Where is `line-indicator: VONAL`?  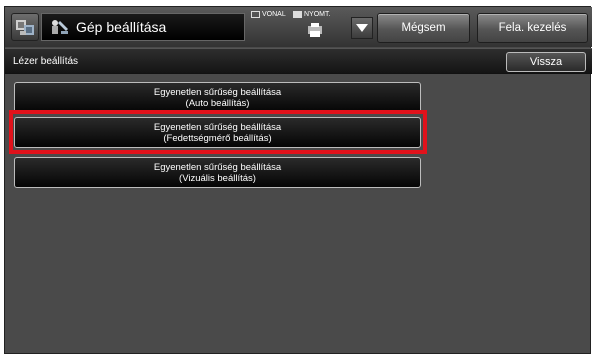
line-indicator: VONAL is located at coordinates (268, 14).